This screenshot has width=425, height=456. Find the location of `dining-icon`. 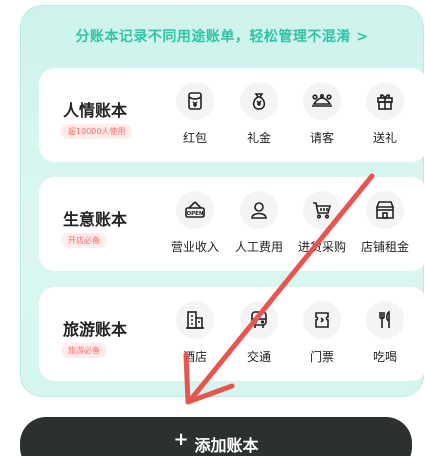

dining-icon is located at coordinates (322, 101).